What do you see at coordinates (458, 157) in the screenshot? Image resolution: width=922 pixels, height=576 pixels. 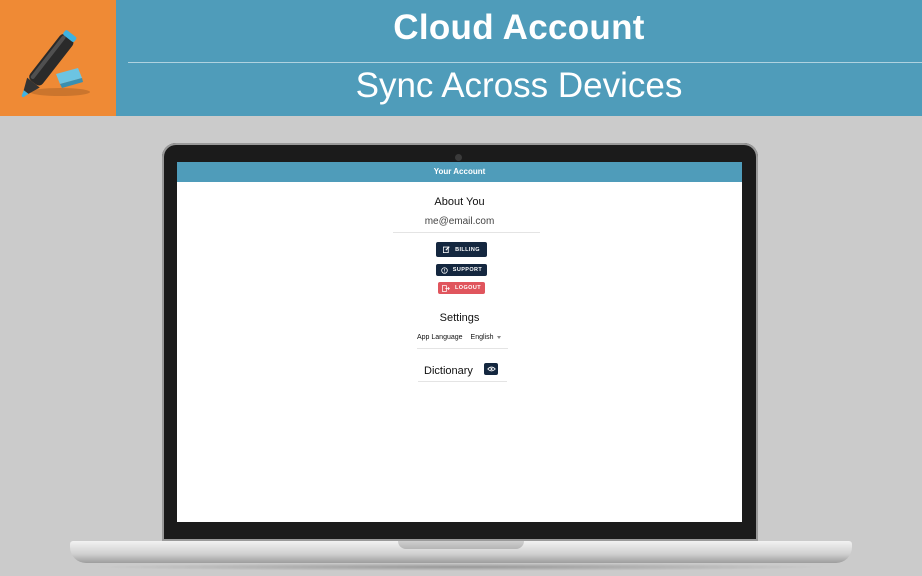 I see `webcam` at bounding box center [458, 157].